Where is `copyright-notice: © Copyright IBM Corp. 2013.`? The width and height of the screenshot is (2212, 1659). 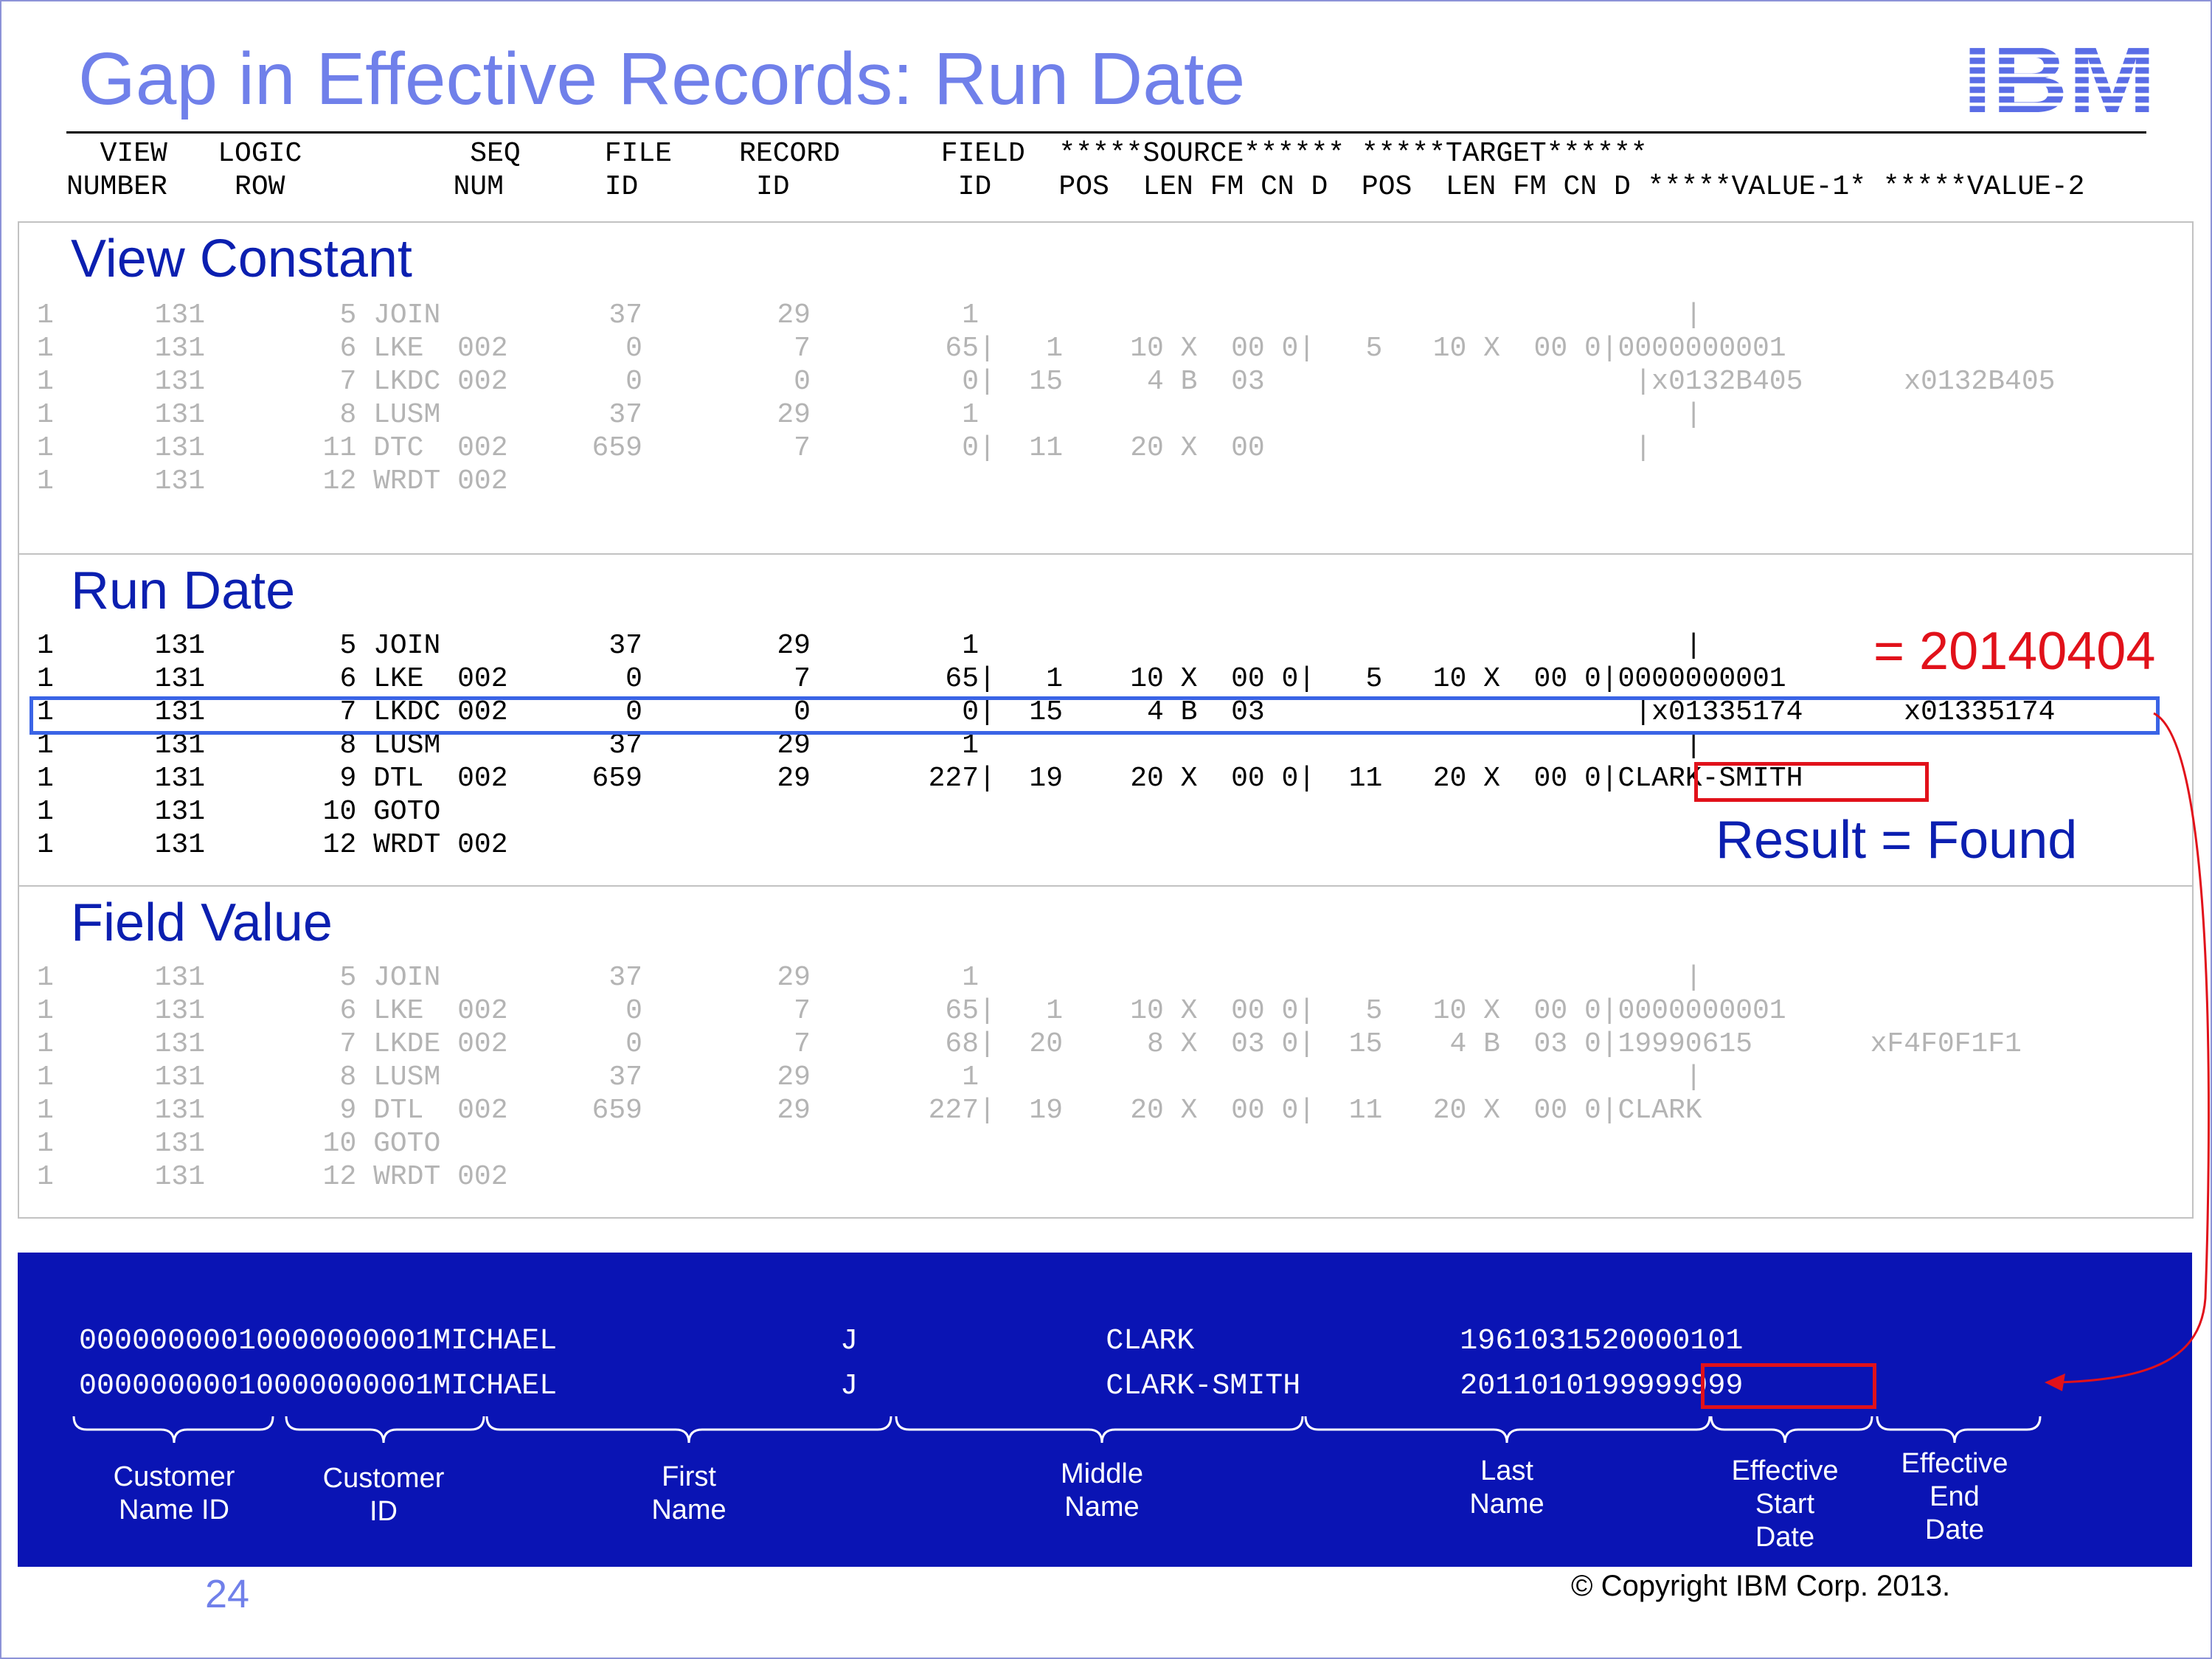 copyright-notice: © Copyright IBM Corp. 2013. is located at coordinates (1761, 1586).